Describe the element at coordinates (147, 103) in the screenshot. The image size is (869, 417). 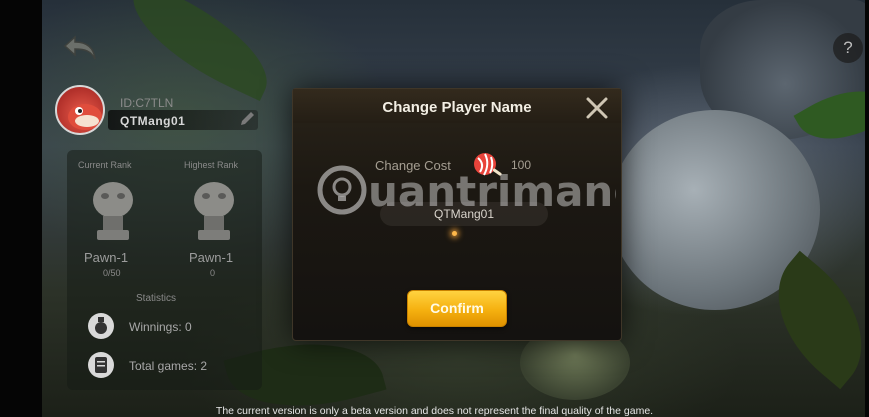
I see `player-id: ID:C7TLN` at that location.